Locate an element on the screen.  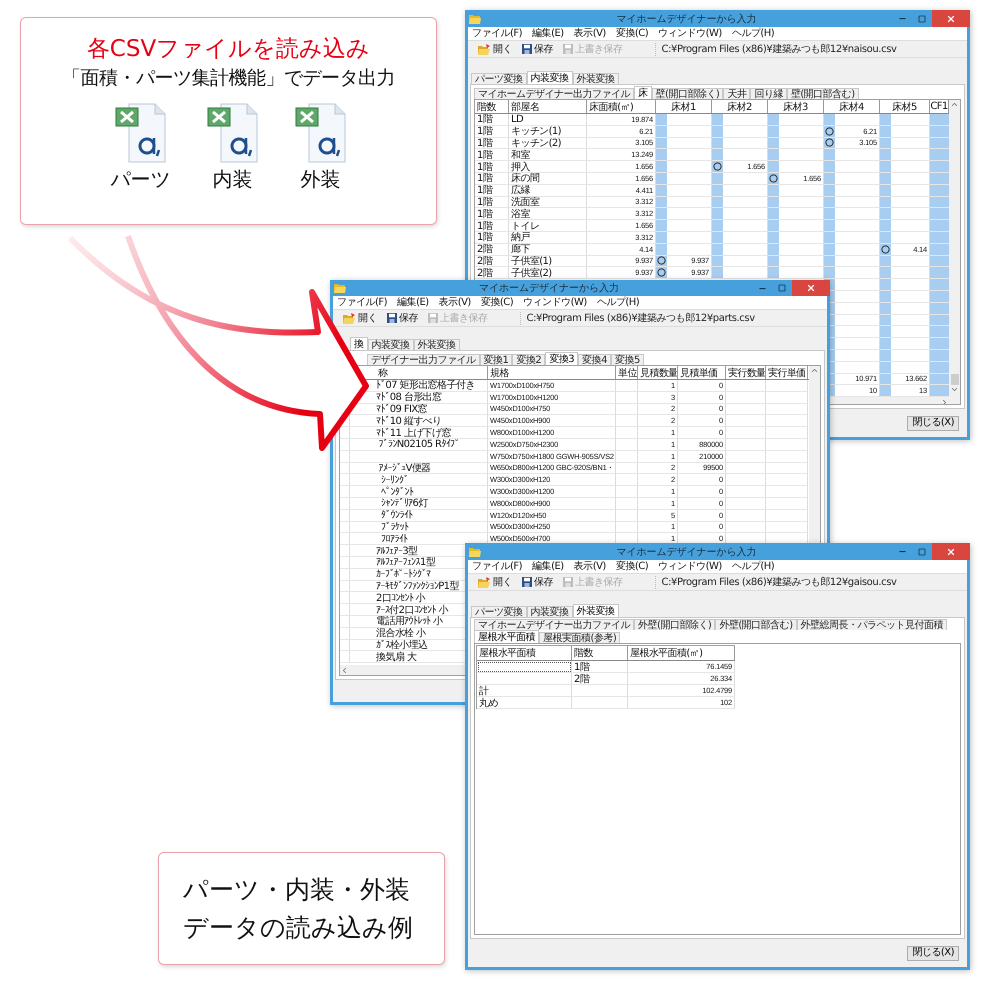
column-header: 規格 is located at coordinates (552, 372).